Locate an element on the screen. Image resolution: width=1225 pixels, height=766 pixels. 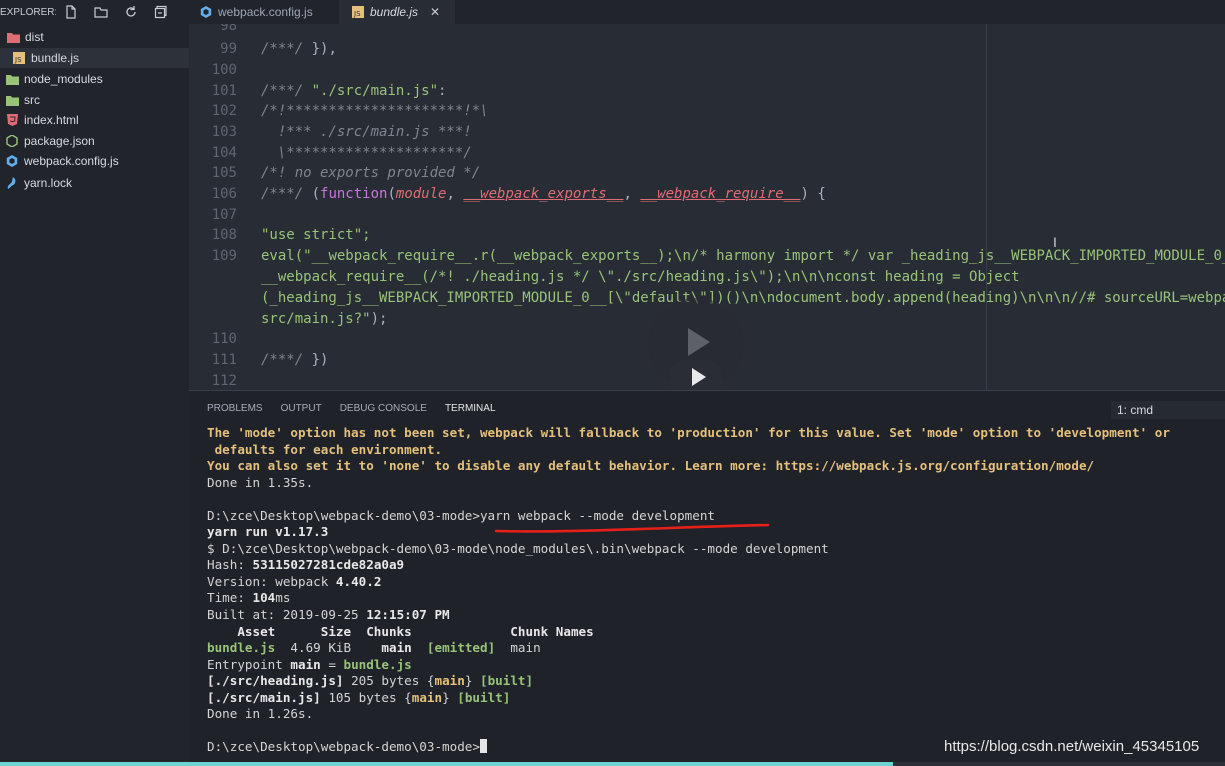
tree-item-label: bundle.js is located at coordinates (55, 58).